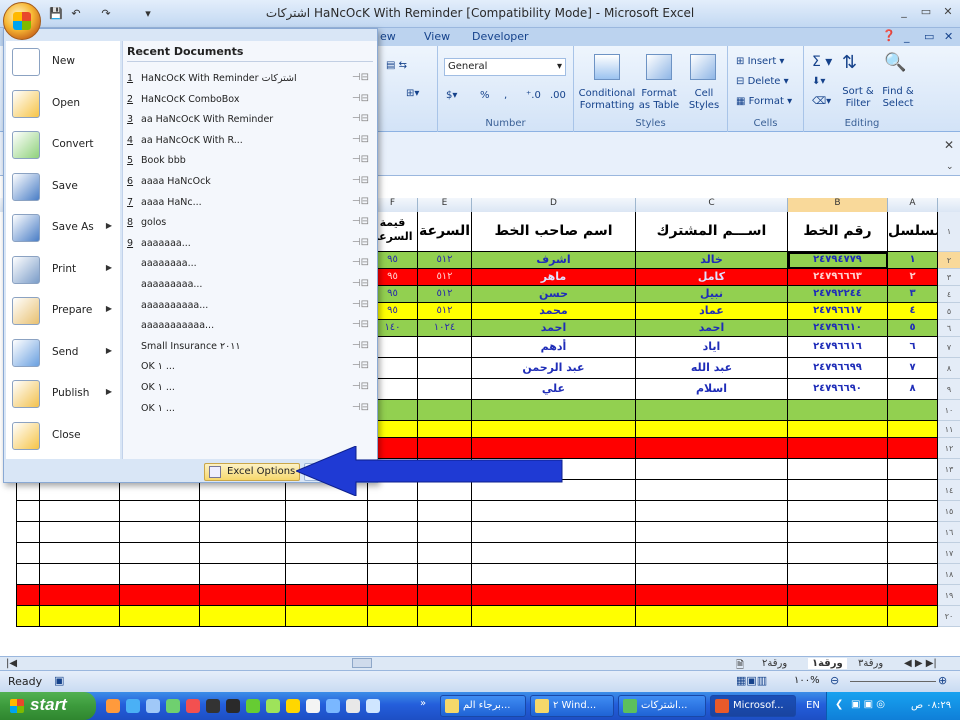 This screenshot has width=960, height=720. What do you see at coordinates (949, 347) in the screenshot?
I see `row-header: ٧` at bounding box center [949, 347].